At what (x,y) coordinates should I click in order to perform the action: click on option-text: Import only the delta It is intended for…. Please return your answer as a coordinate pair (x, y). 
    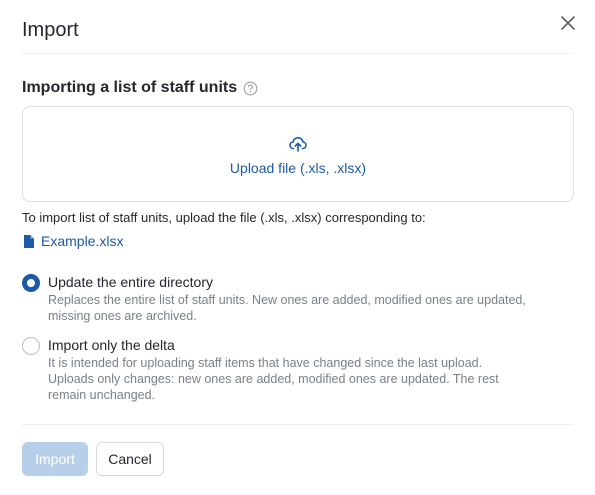
    Looking at the image, I should click on (273, 370).